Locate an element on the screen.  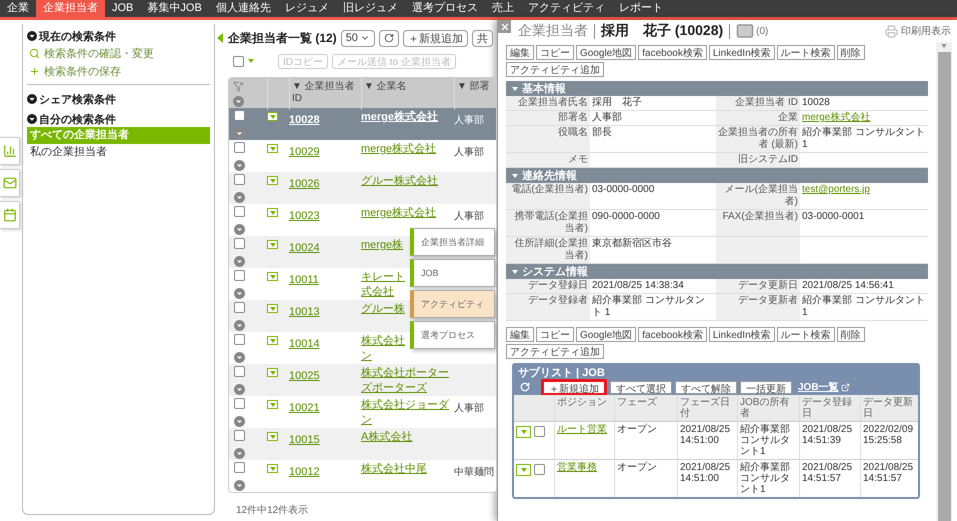
nav-tab: JOB is located at coordinates (122, 8).